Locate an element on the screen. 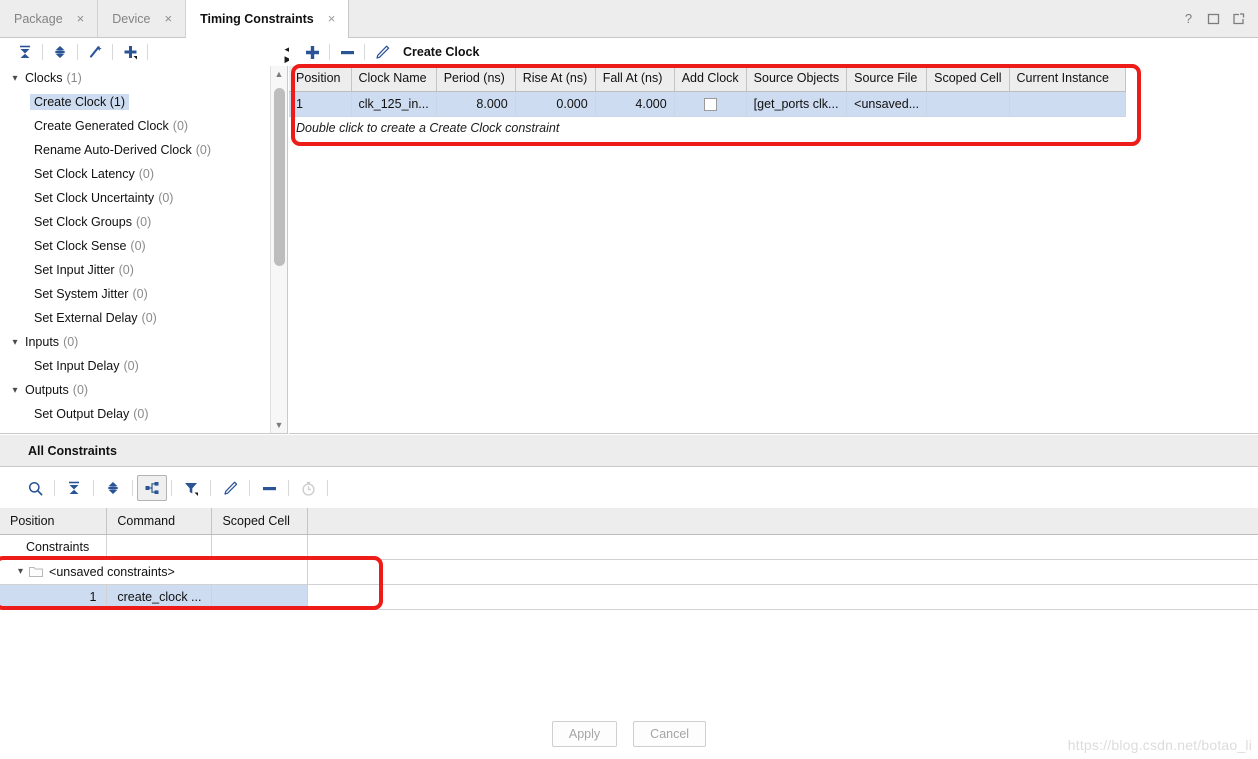 The width and height of the screenshot is (1258, 759). plus-icon is located at coordinates (312, 52).